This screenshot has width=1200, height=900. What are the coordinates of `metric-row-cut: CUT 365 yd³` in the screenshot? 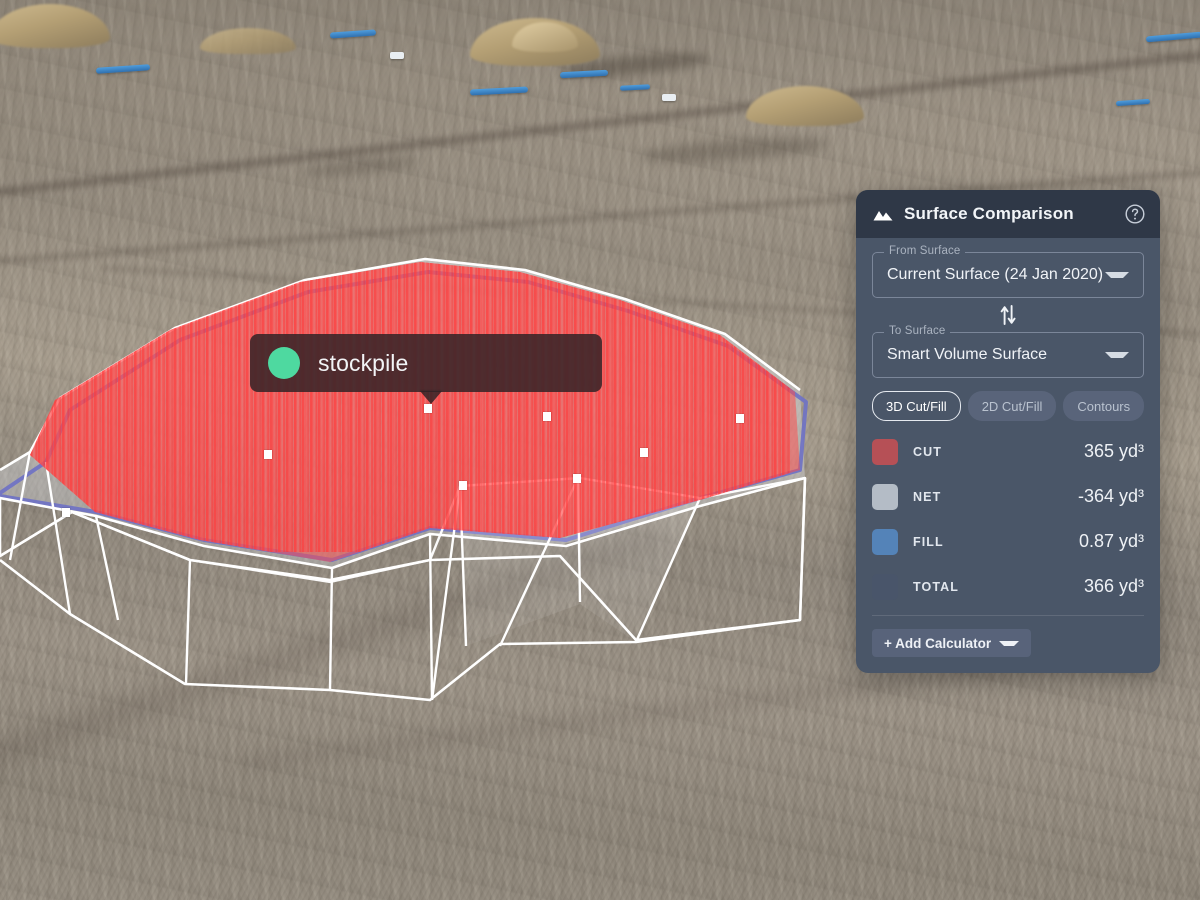 It's located at (1008, 451).